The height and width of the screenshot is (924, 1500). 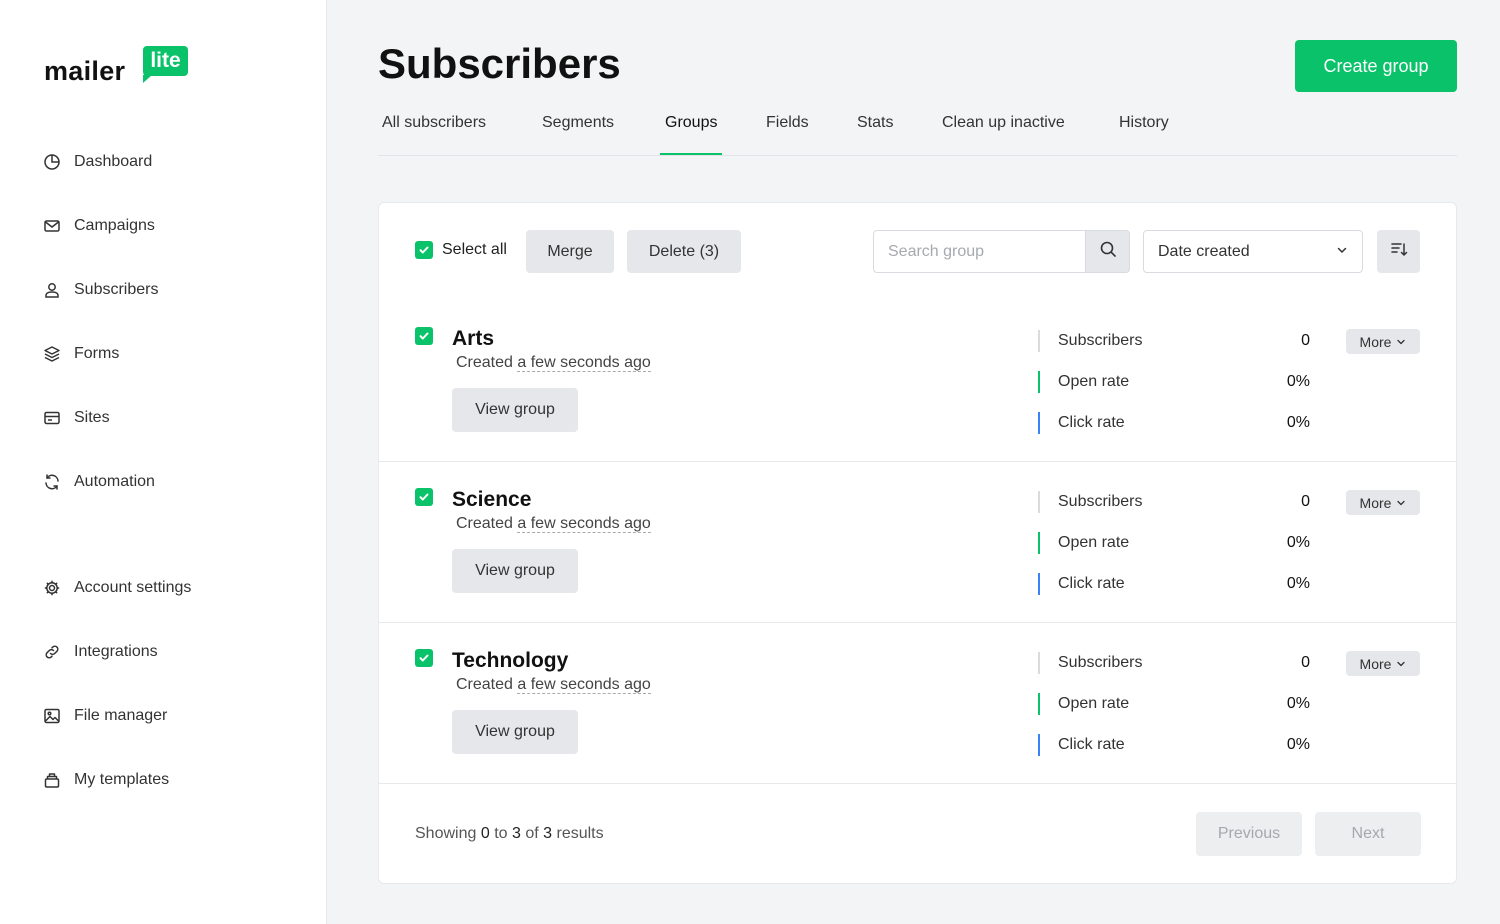 I want to click on sidebar-item-label: Campaigns, so click(x=114, y=225).